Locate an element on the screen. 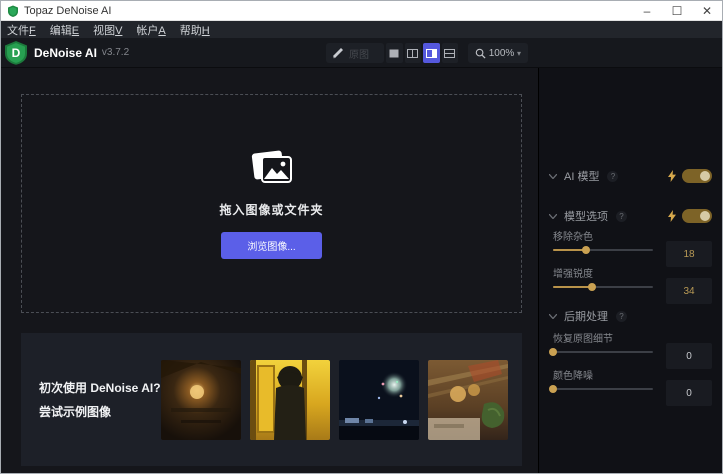  split-view-icon is located at coordinates (413, 53).